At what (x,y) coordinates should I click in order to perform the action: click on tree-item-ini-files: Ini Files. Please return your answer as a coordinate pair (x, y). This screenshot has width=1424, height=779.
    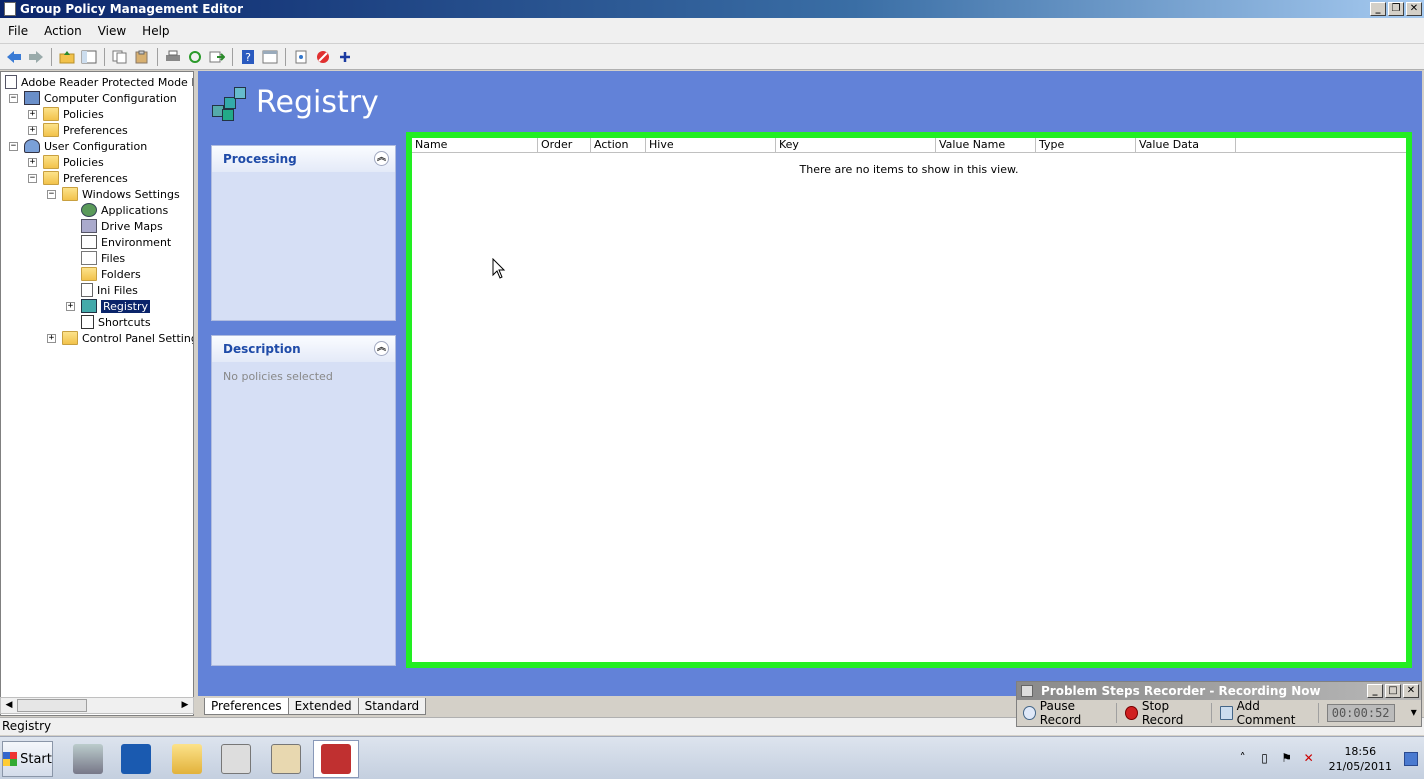
    Looking at the image, I should click on (109, 290).